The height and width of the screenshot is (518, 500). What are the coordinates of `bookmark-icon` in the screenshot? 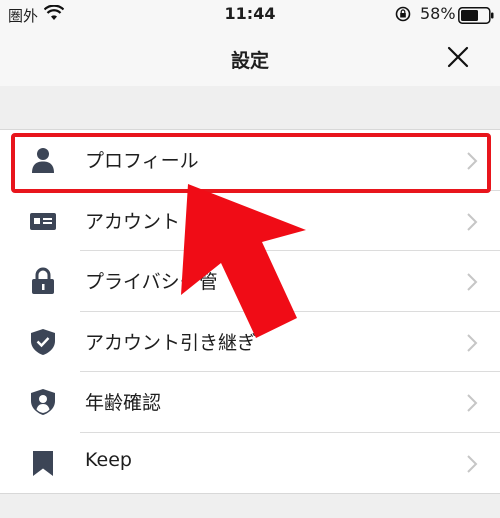 It's located at (43, 463).